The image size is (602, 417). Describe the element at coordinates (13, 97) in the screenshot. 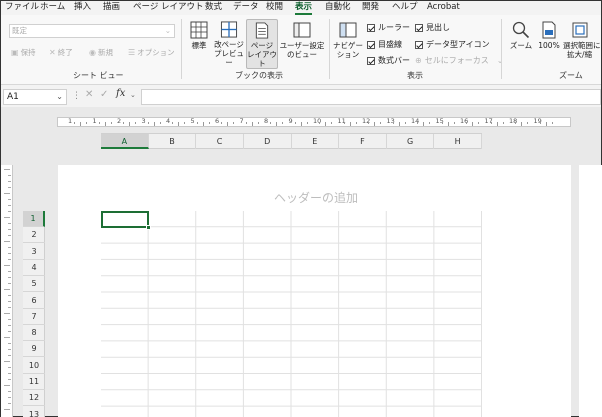

I see `name-box-value: A1` at that location.